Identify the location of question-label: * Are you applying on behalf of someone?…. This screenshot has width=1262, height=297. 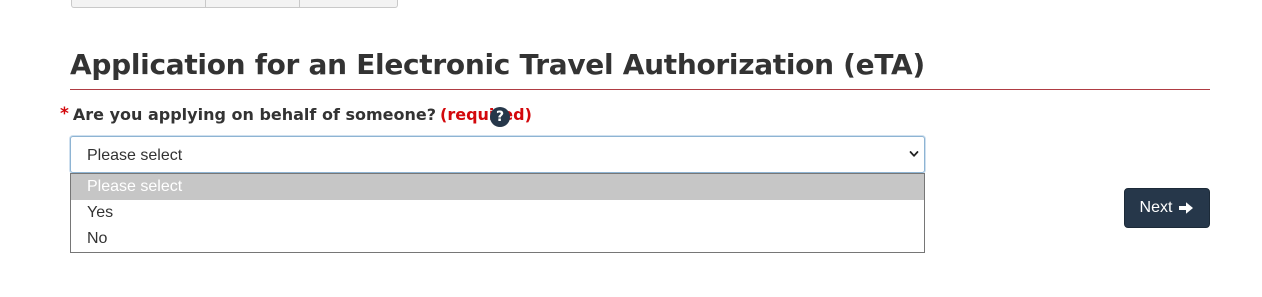
(296, 114).